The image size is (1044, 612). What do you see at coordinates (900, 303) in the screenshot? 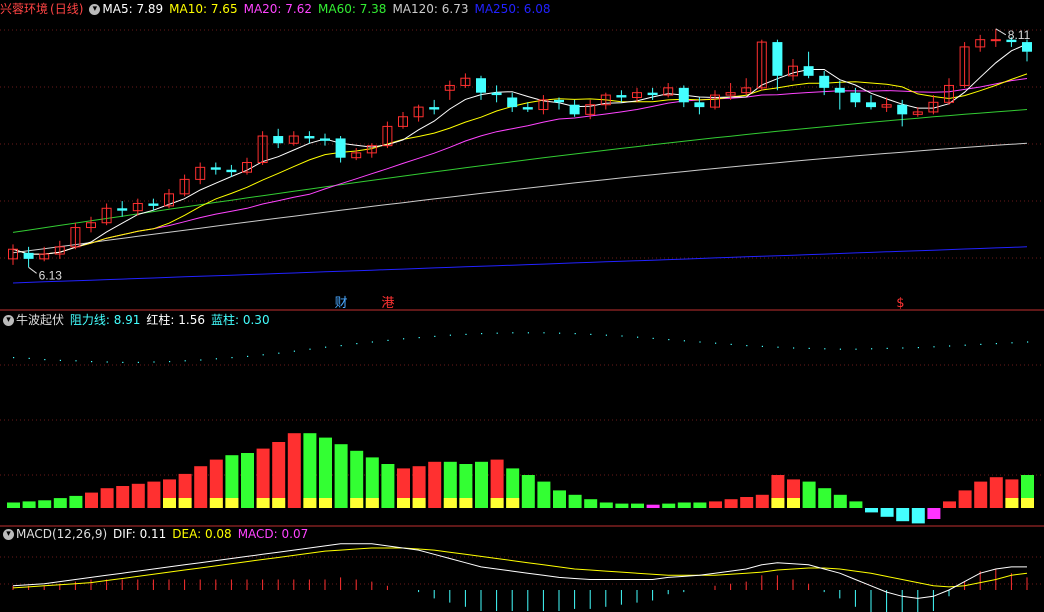
I see `event-marker: $` at bounding box center [900, 303].